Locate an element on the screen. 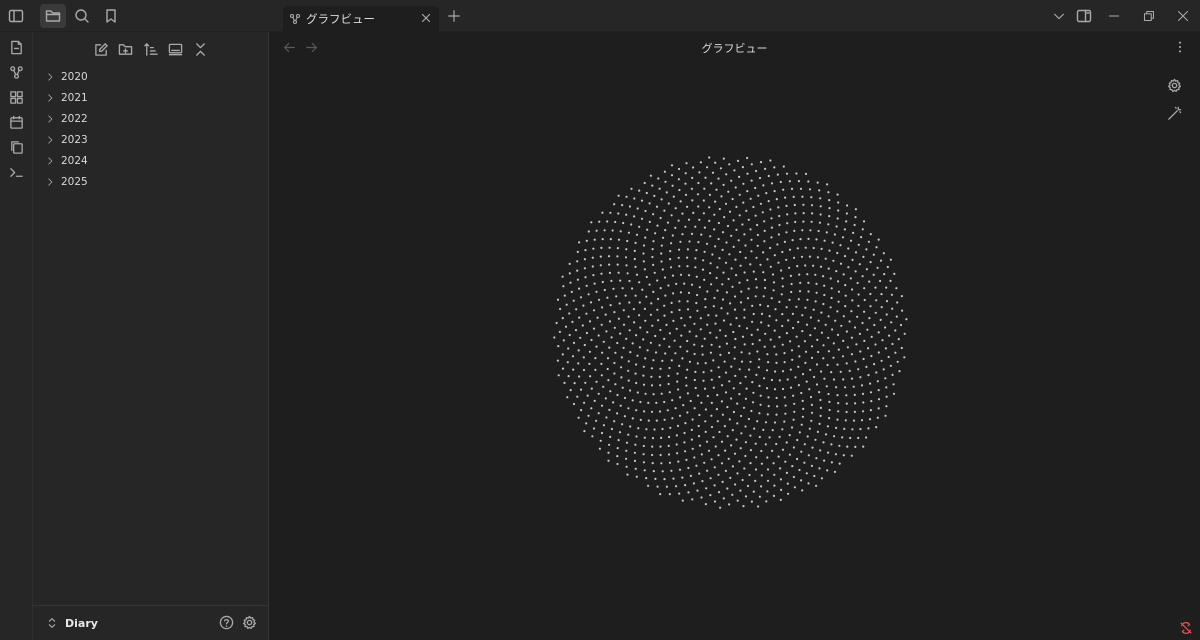 The width and height of the screenshot is (1200, 640). templates-button is located at coordinates (16, 147).